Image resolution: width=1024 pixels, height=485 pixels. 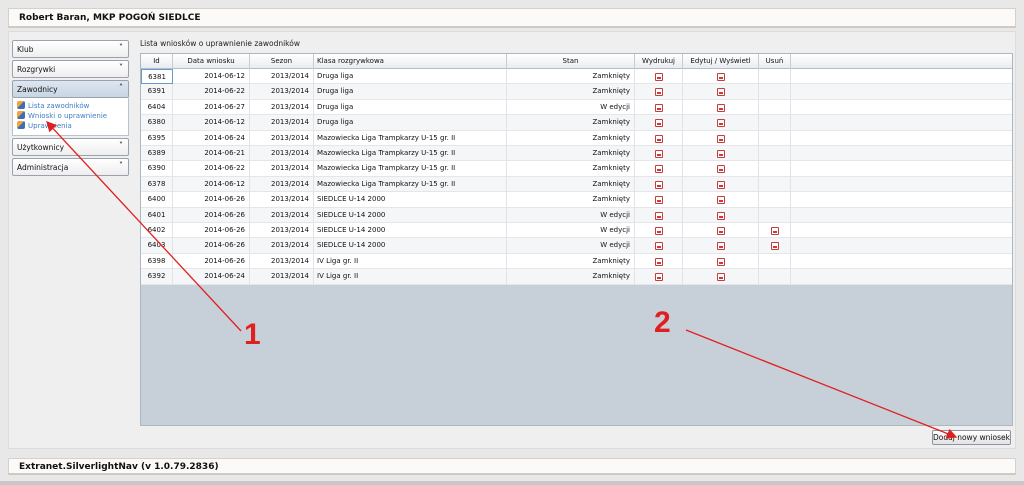 I want to click on annotation-label-1: 1, so click(x=252, y=334).